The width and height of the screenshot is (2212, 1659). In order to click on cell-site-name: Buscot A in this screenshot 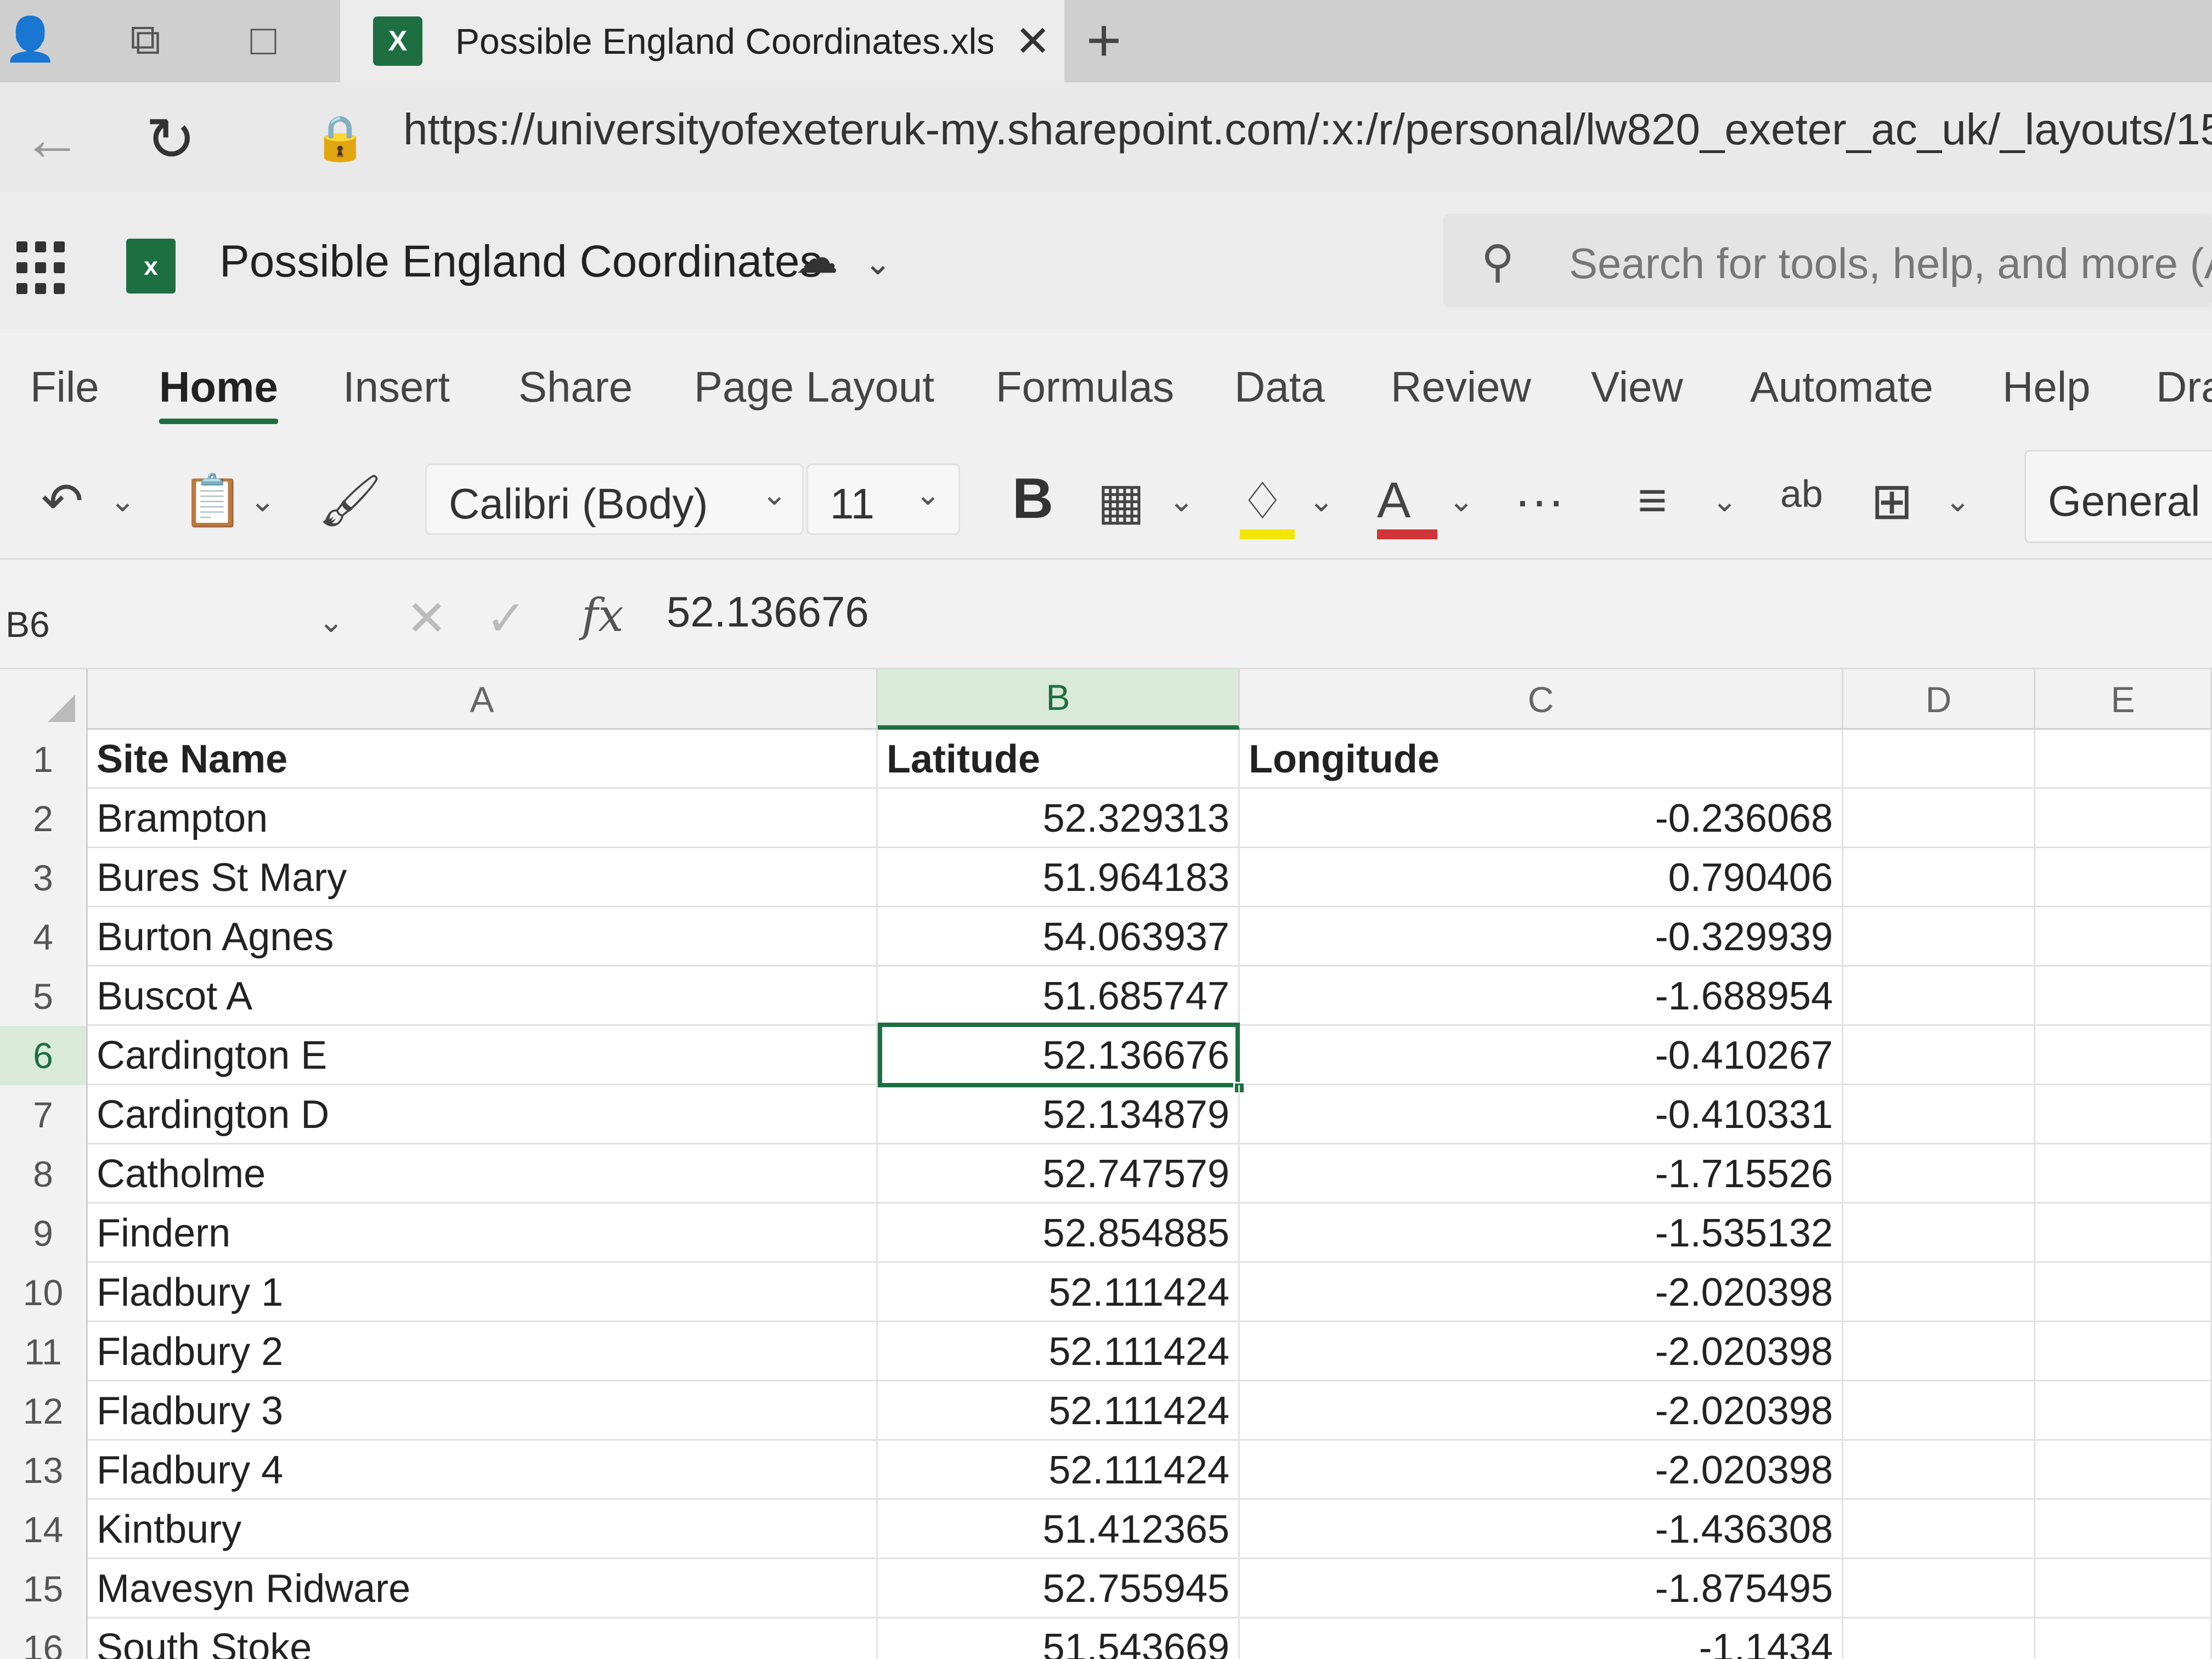, I will do `click(483, 997)`.